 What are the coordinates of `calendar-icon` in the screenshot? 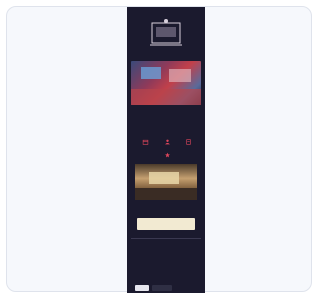 It's located at (145, 142).